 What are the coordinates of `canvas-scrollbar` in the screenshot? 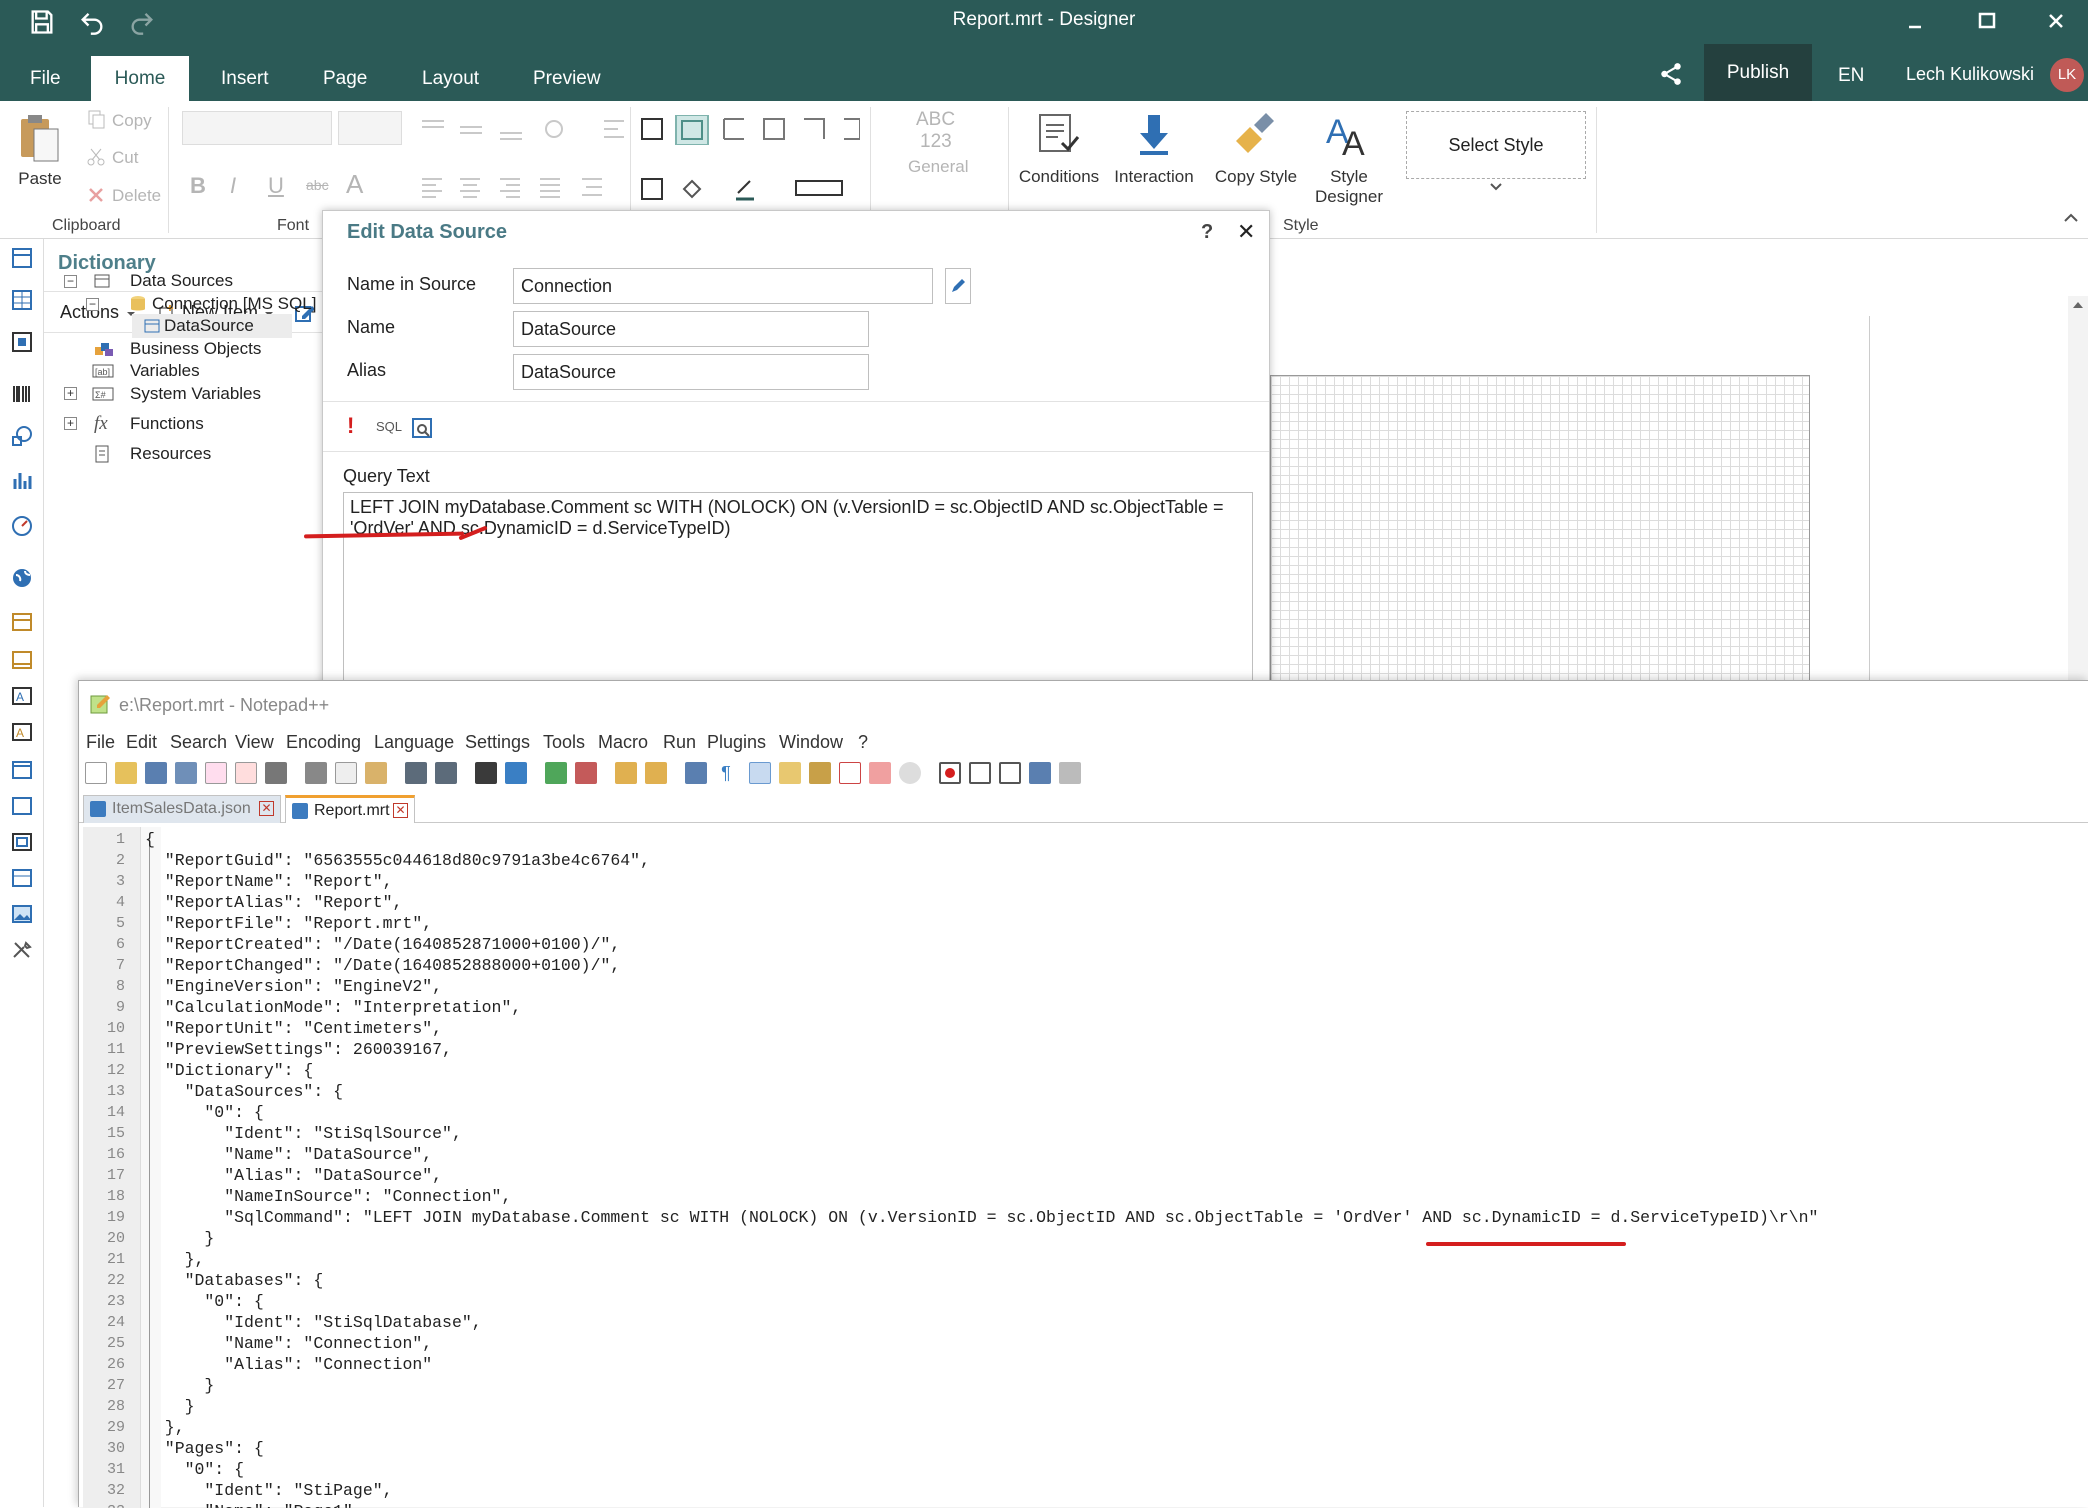 It's located at (2078, 488).